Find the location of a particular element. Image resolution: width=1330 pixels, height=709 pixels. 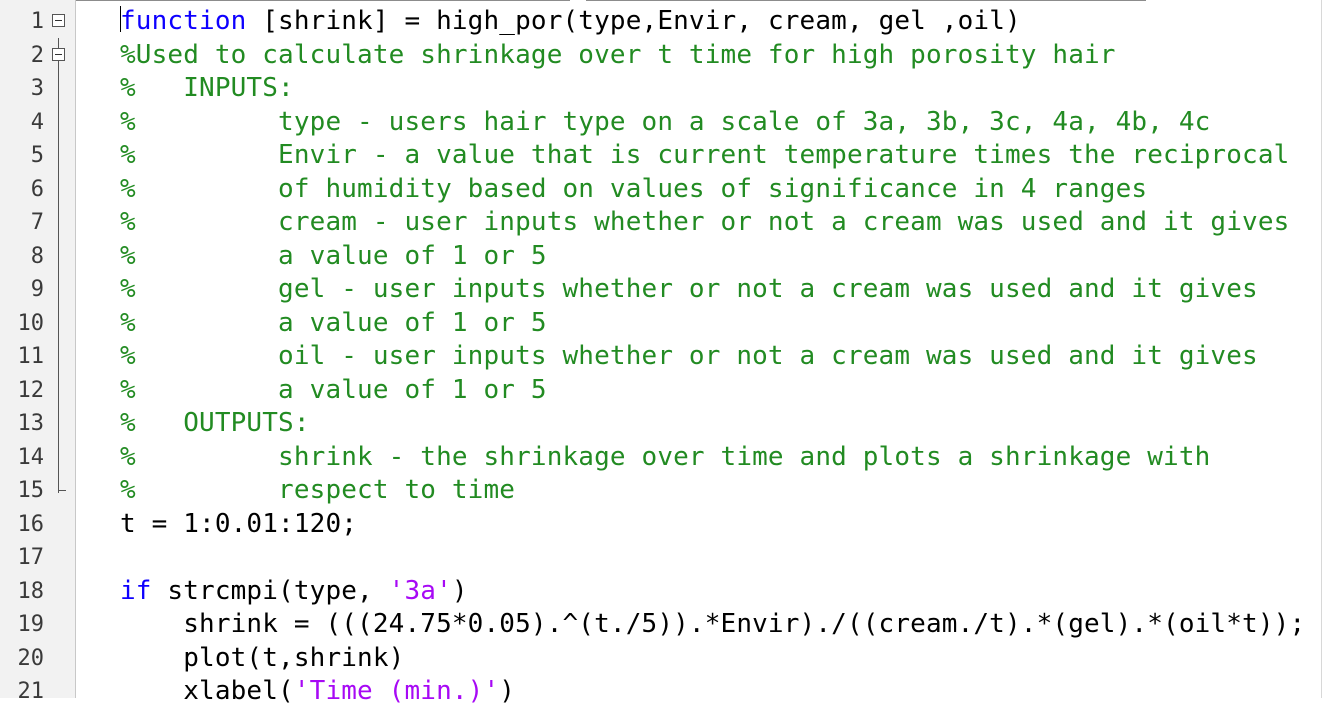

text-cursor is located at coordinates (120, 19).